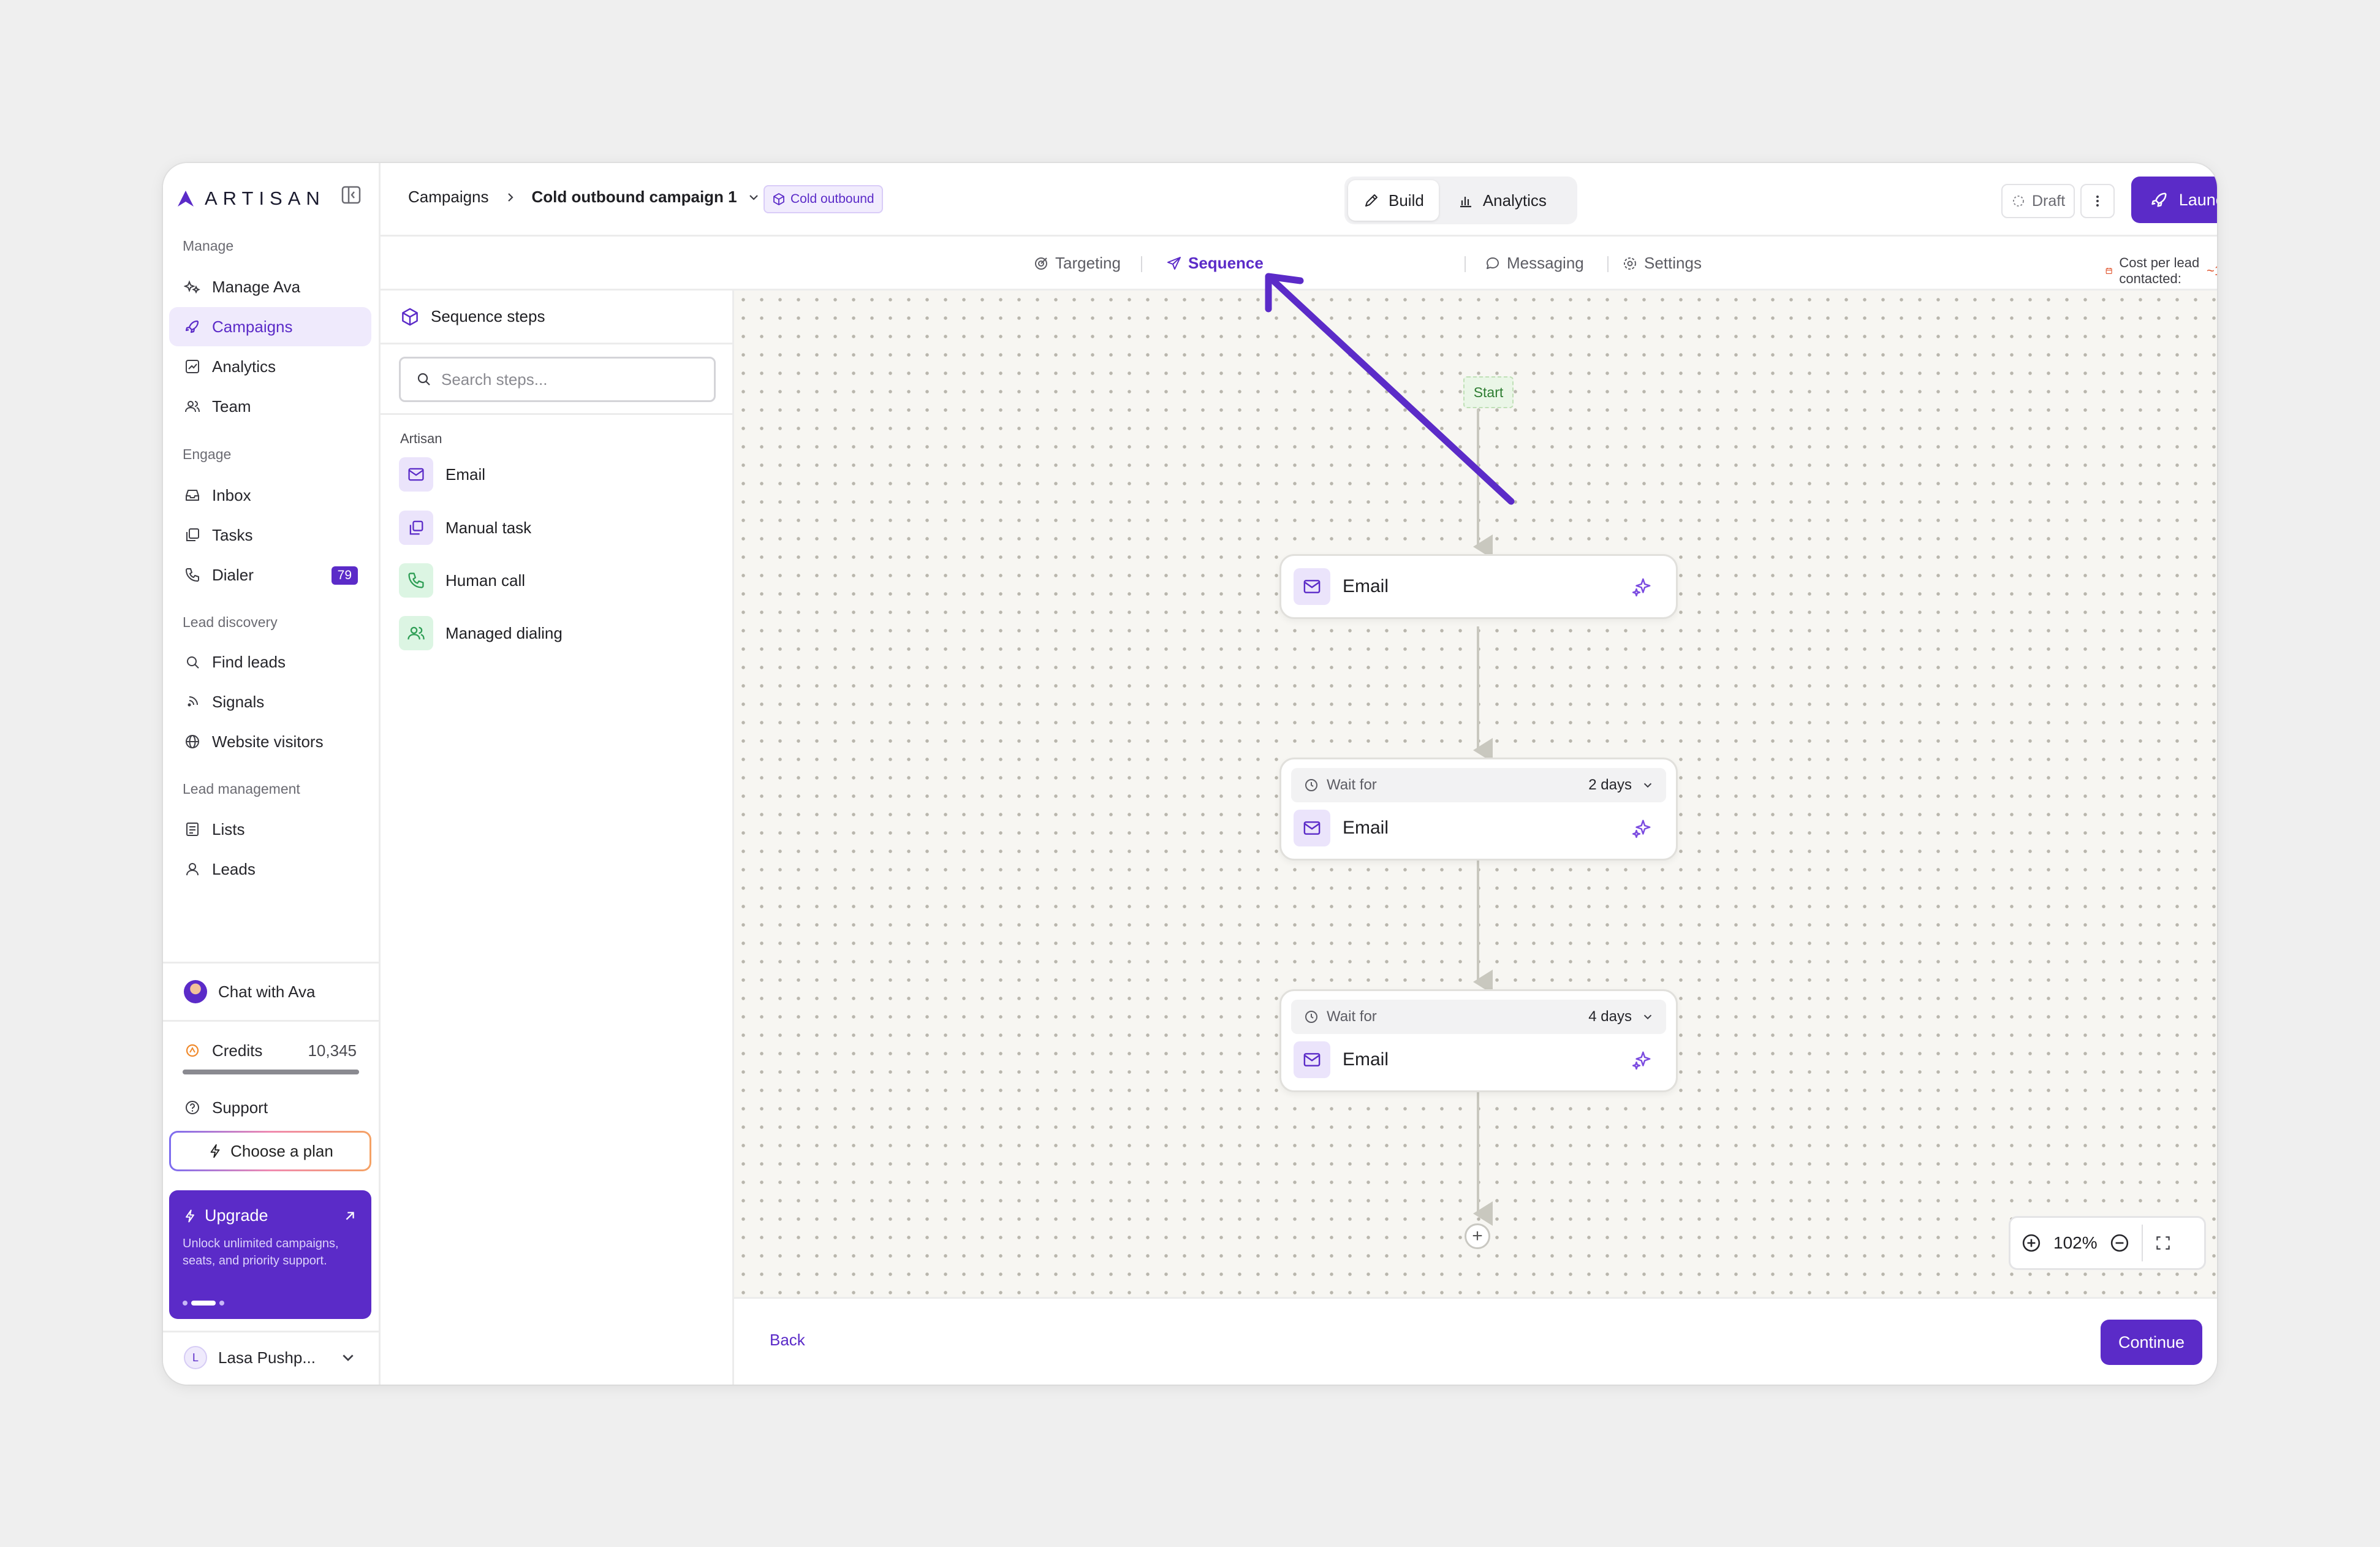 Image resolution: width=2380 pixels, height=1547 pixels. I want to click on sidebar-item-support: Support, so click(270, 1107).